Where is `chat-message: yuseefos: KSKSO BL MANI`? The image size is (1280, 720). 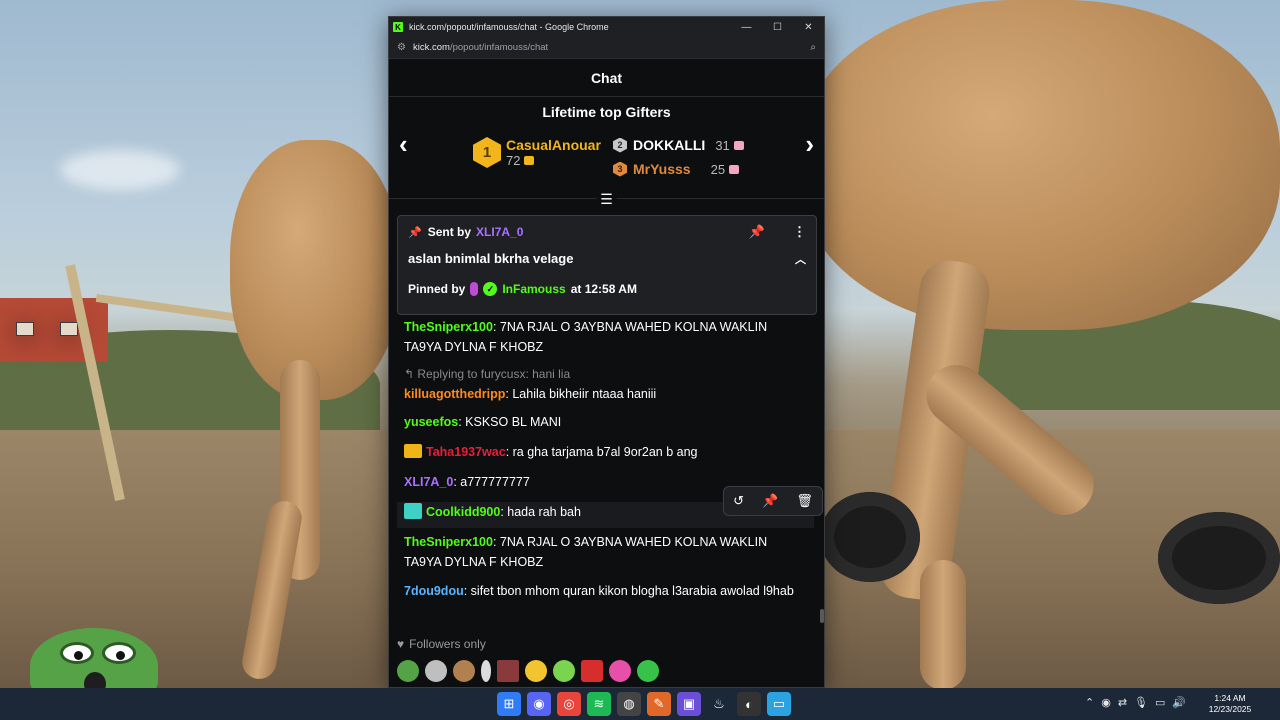
chat-message: yuseefos: KSKSO BL MANI is located at coordinates (601, 423).